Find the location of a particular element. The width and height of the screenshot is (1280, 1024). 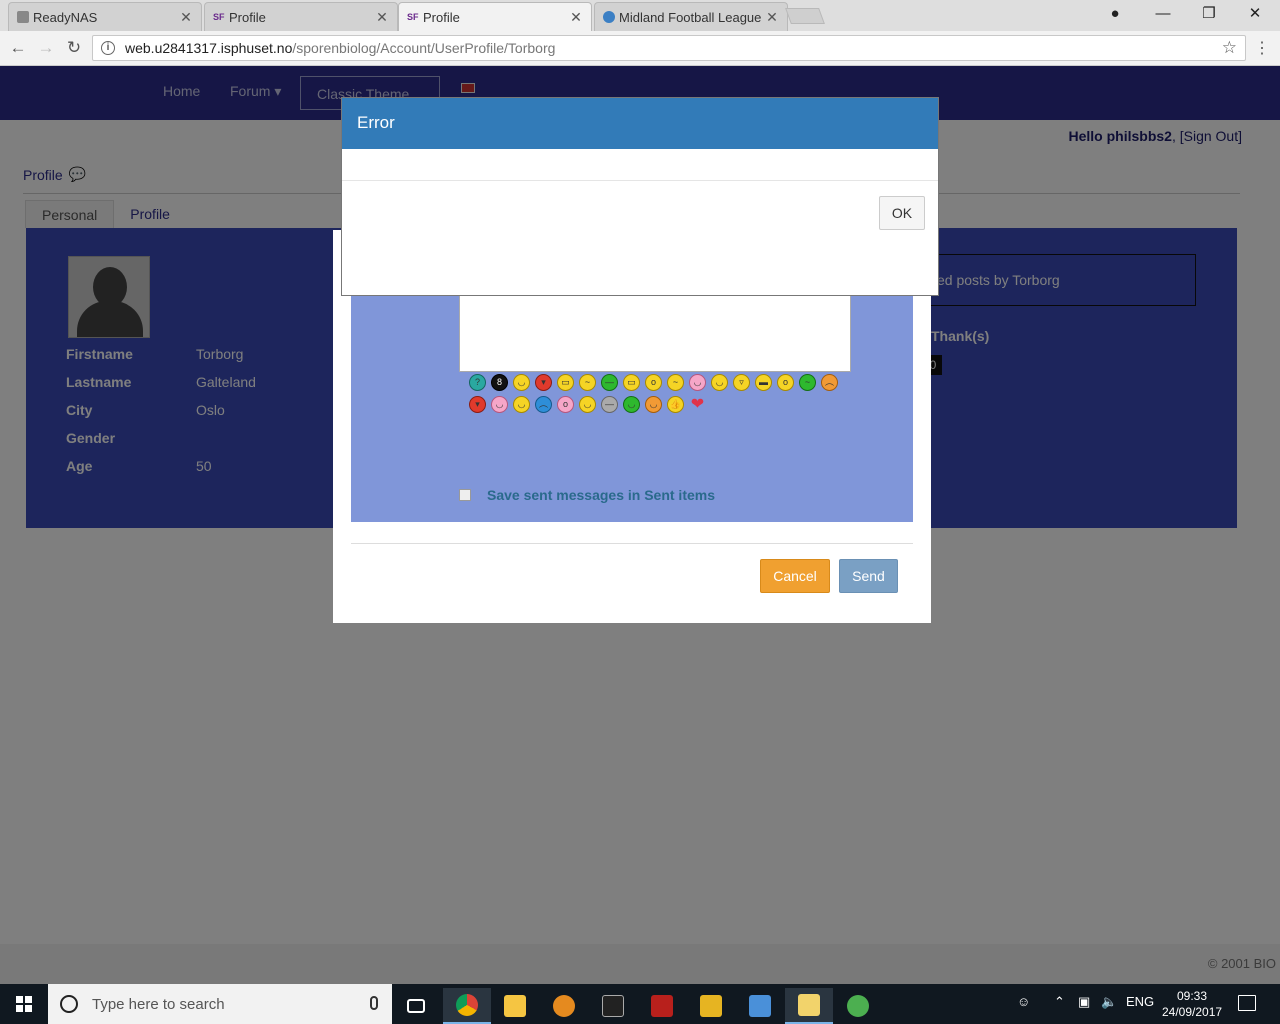

error-dialog: Error OK is located at coordinates (640, 196).